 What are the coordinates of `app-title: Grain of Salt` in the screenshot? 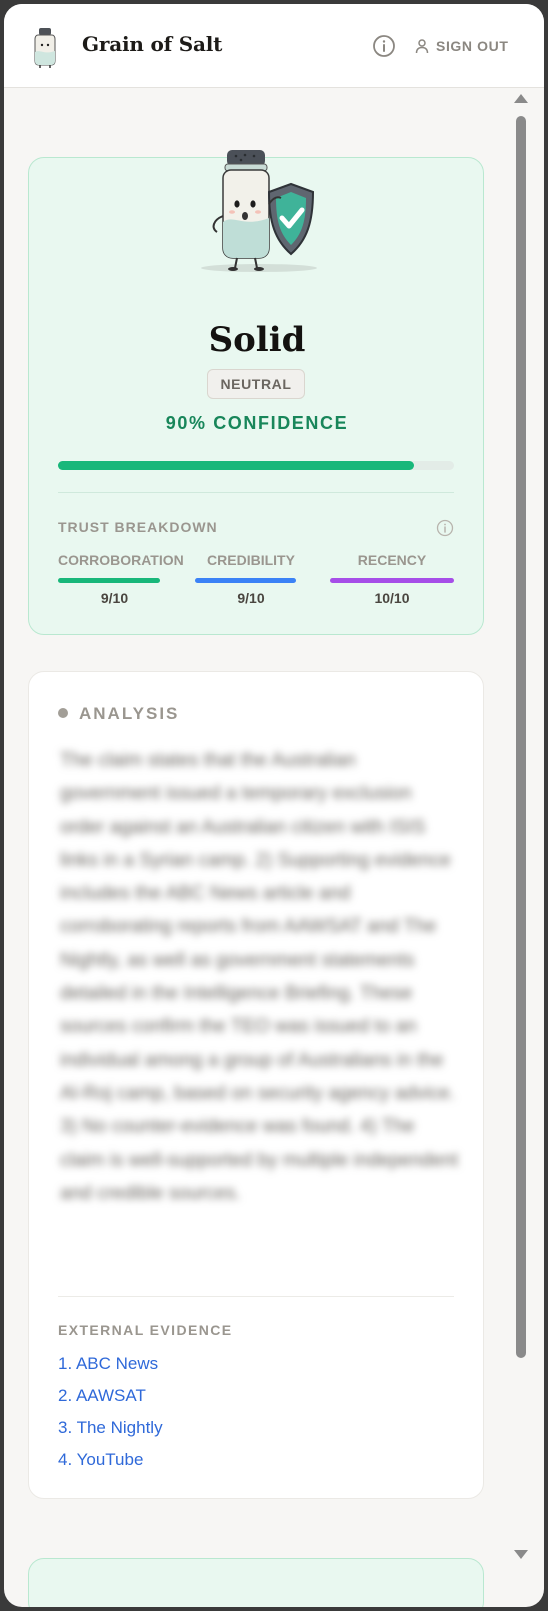 It's located at (152, 44).